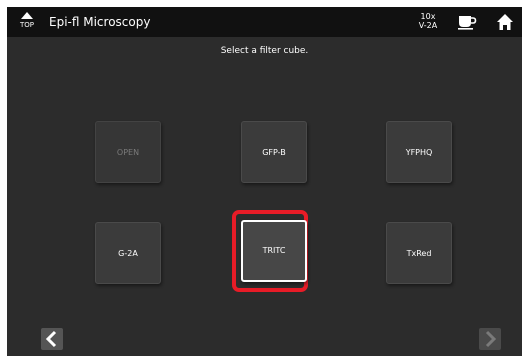  Describe the element at coordinates (100, 22) in the screenshot. I see `app-title: Epi-fl Microscopy` at that location.